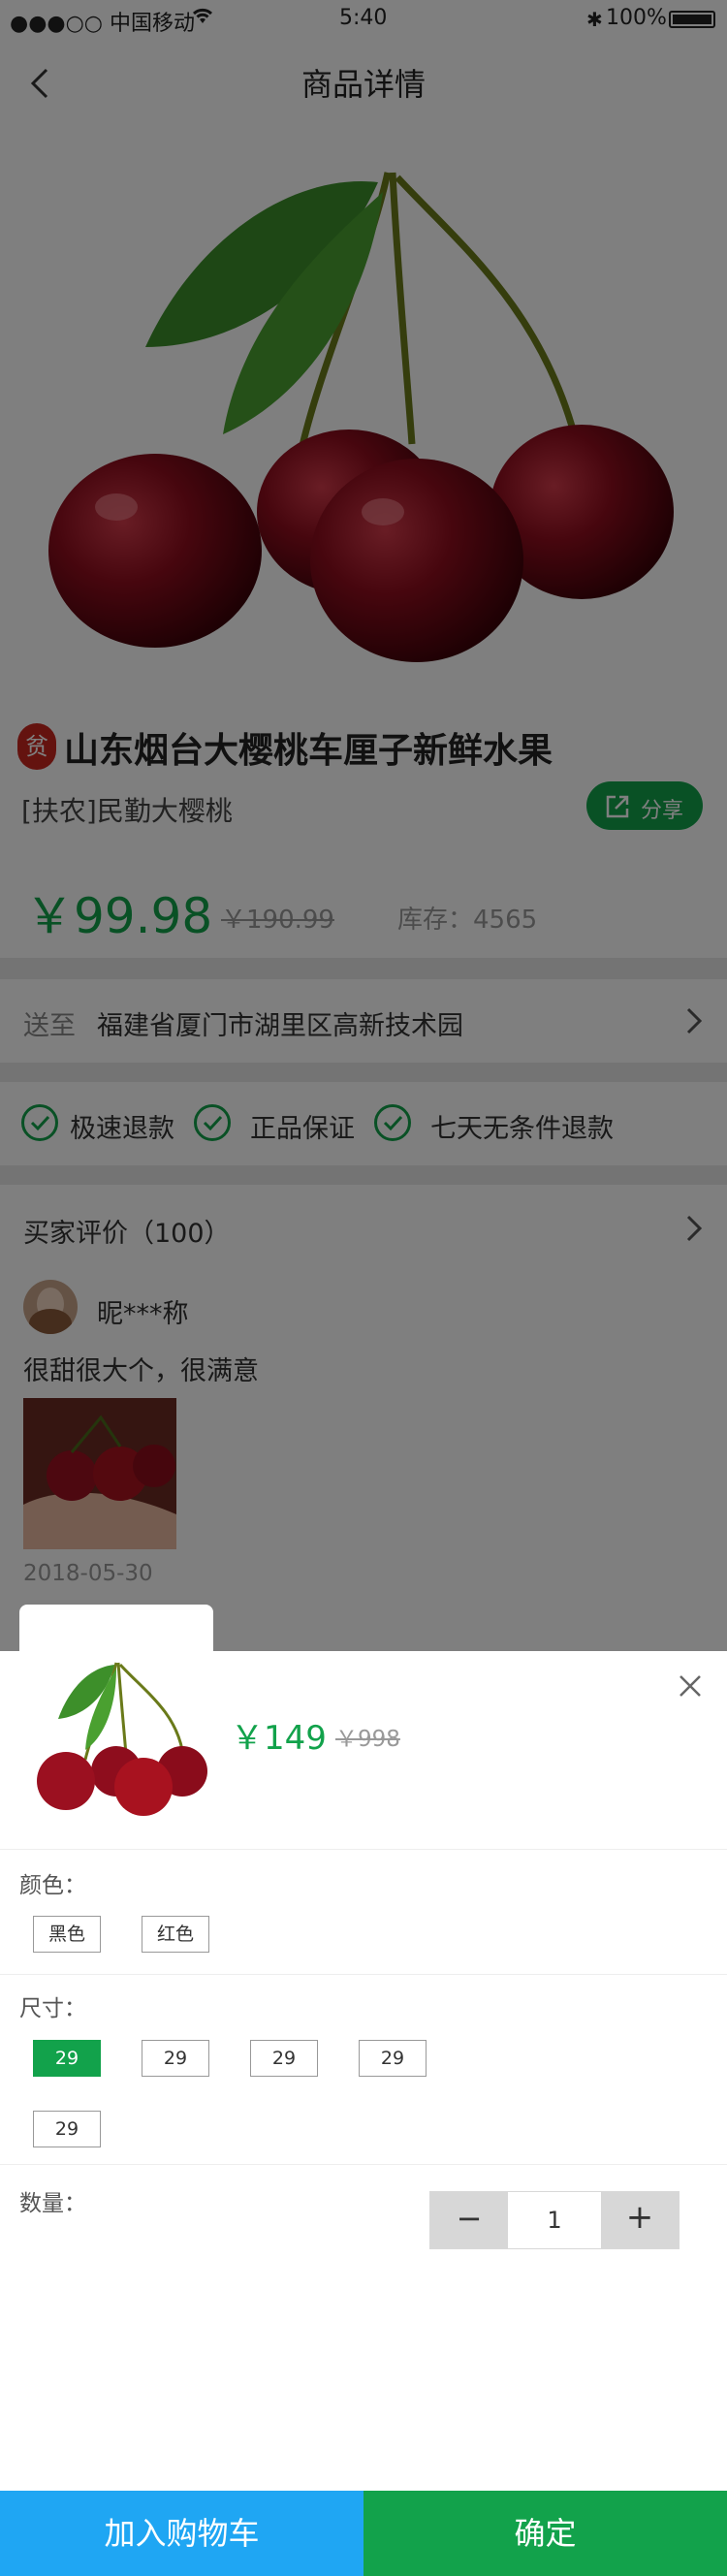 This screenshot has width=727, height=2576. What do you see at coordinates (690, 1686) in the screenshot?
I see `close-icon` at bounding box center [690, 1686].